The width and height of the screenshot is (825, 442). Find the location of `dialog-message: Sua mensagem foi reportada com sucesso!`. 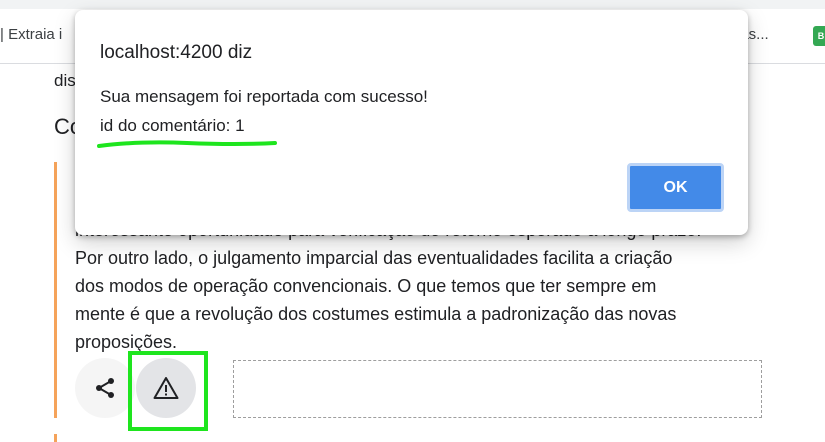

dialog-message: Sua mensagem foi reportada com sucesso! is located at coordinates (264, 96).